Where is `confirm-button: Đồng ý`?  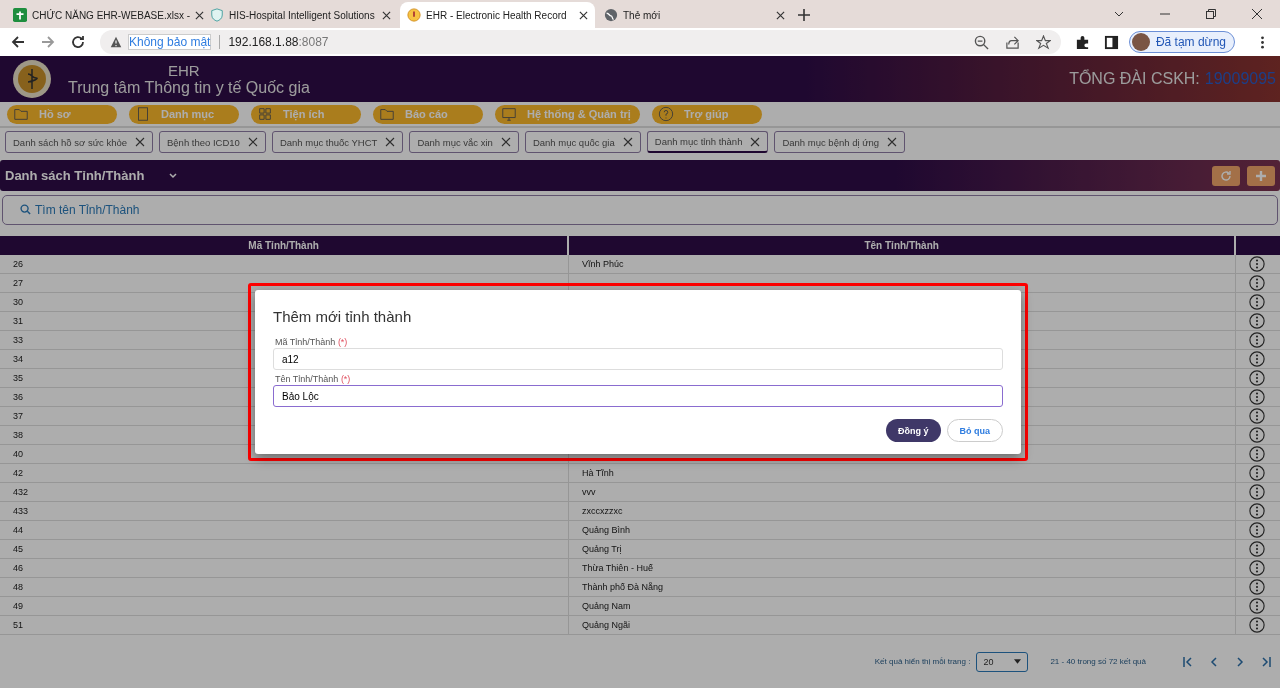 confirm-button: Đồng ý is located at coordinates (913, 430).